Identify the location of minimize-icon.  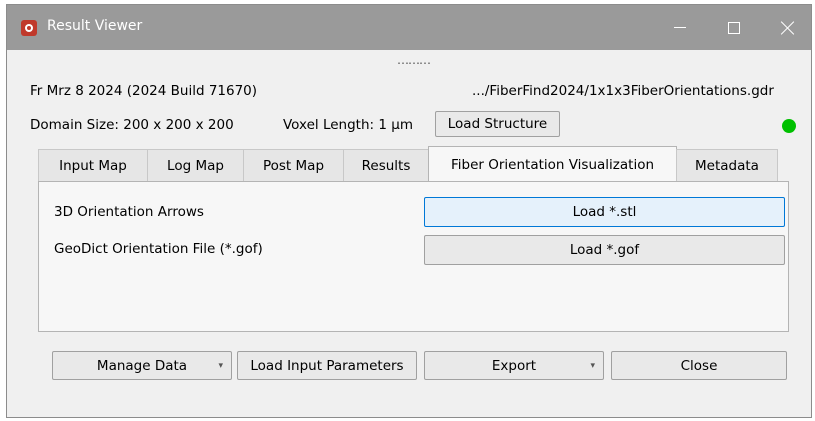
(680, 27).